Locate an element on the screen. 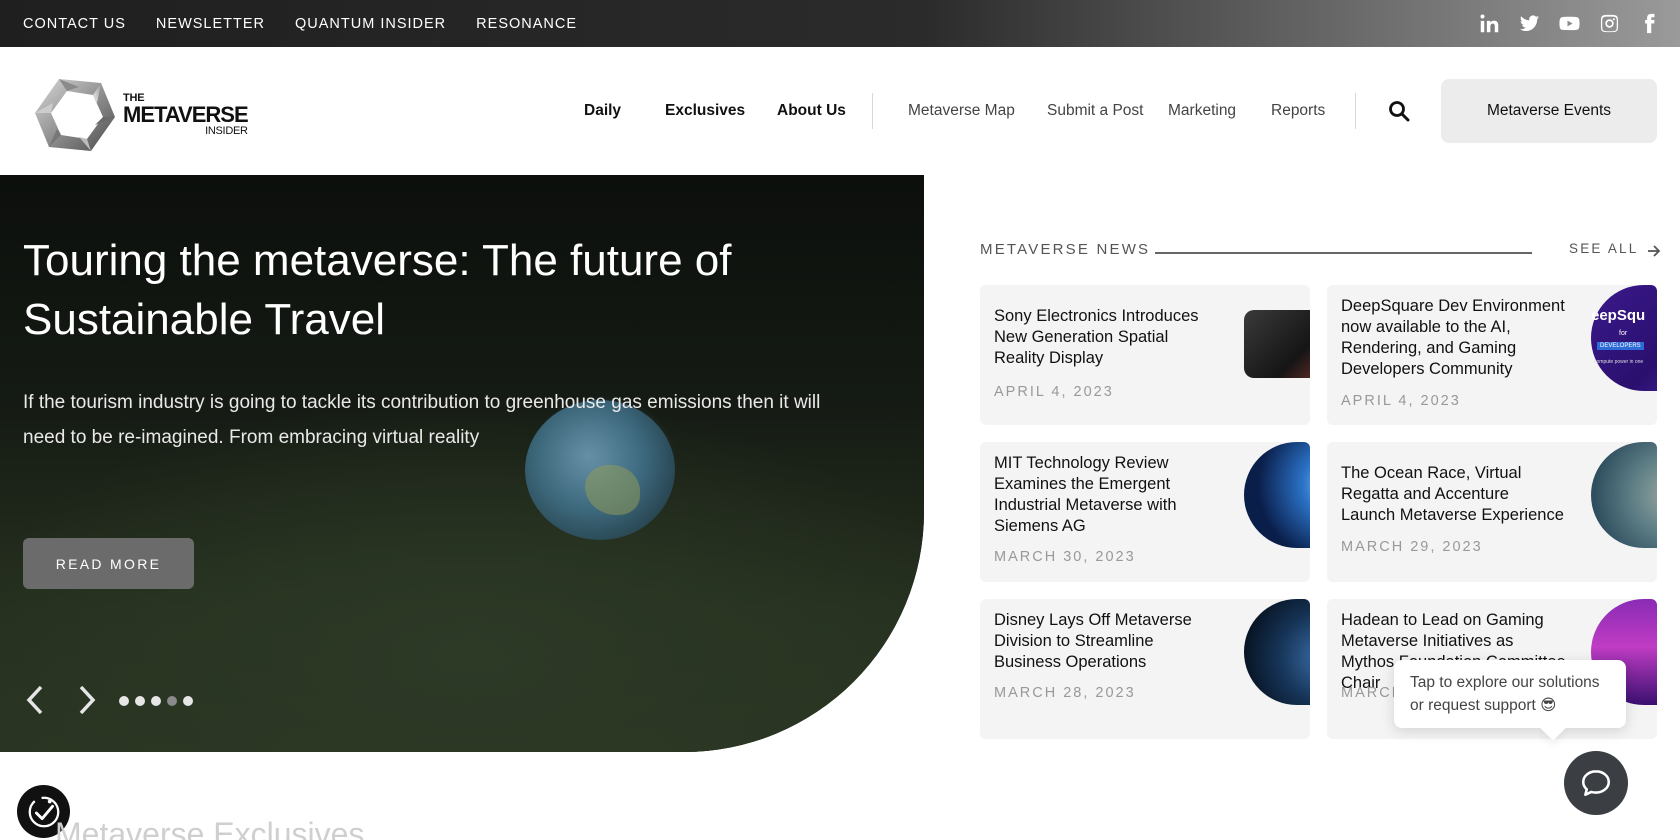 The width and height of the screenshot is (1680, 840). newsletter-link: NEWSLETTER is located at coordinates (210, 24).